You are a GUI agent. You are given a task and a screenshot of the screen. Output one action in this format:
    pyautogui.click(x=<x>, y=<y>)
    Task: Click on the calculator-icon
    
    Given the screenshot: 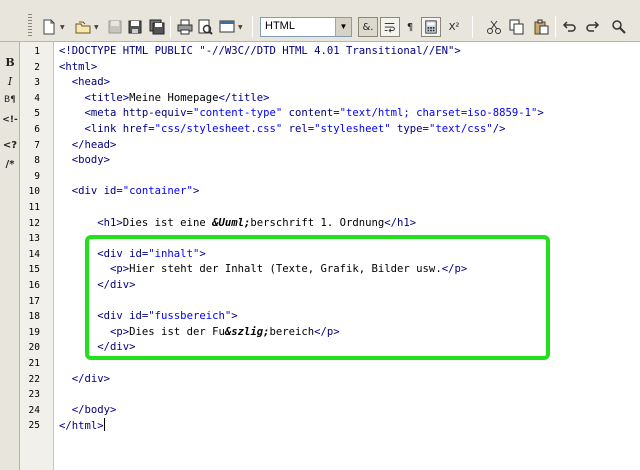 What is the action you would take?
    pyautogui.click(x=431, y=27)
    